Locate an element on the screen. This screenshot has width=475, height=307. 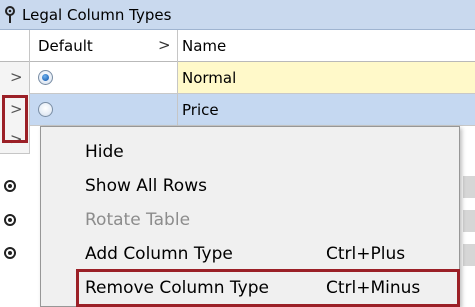
menu-item-label: Show All Rows is located at coordinates (146, 186).